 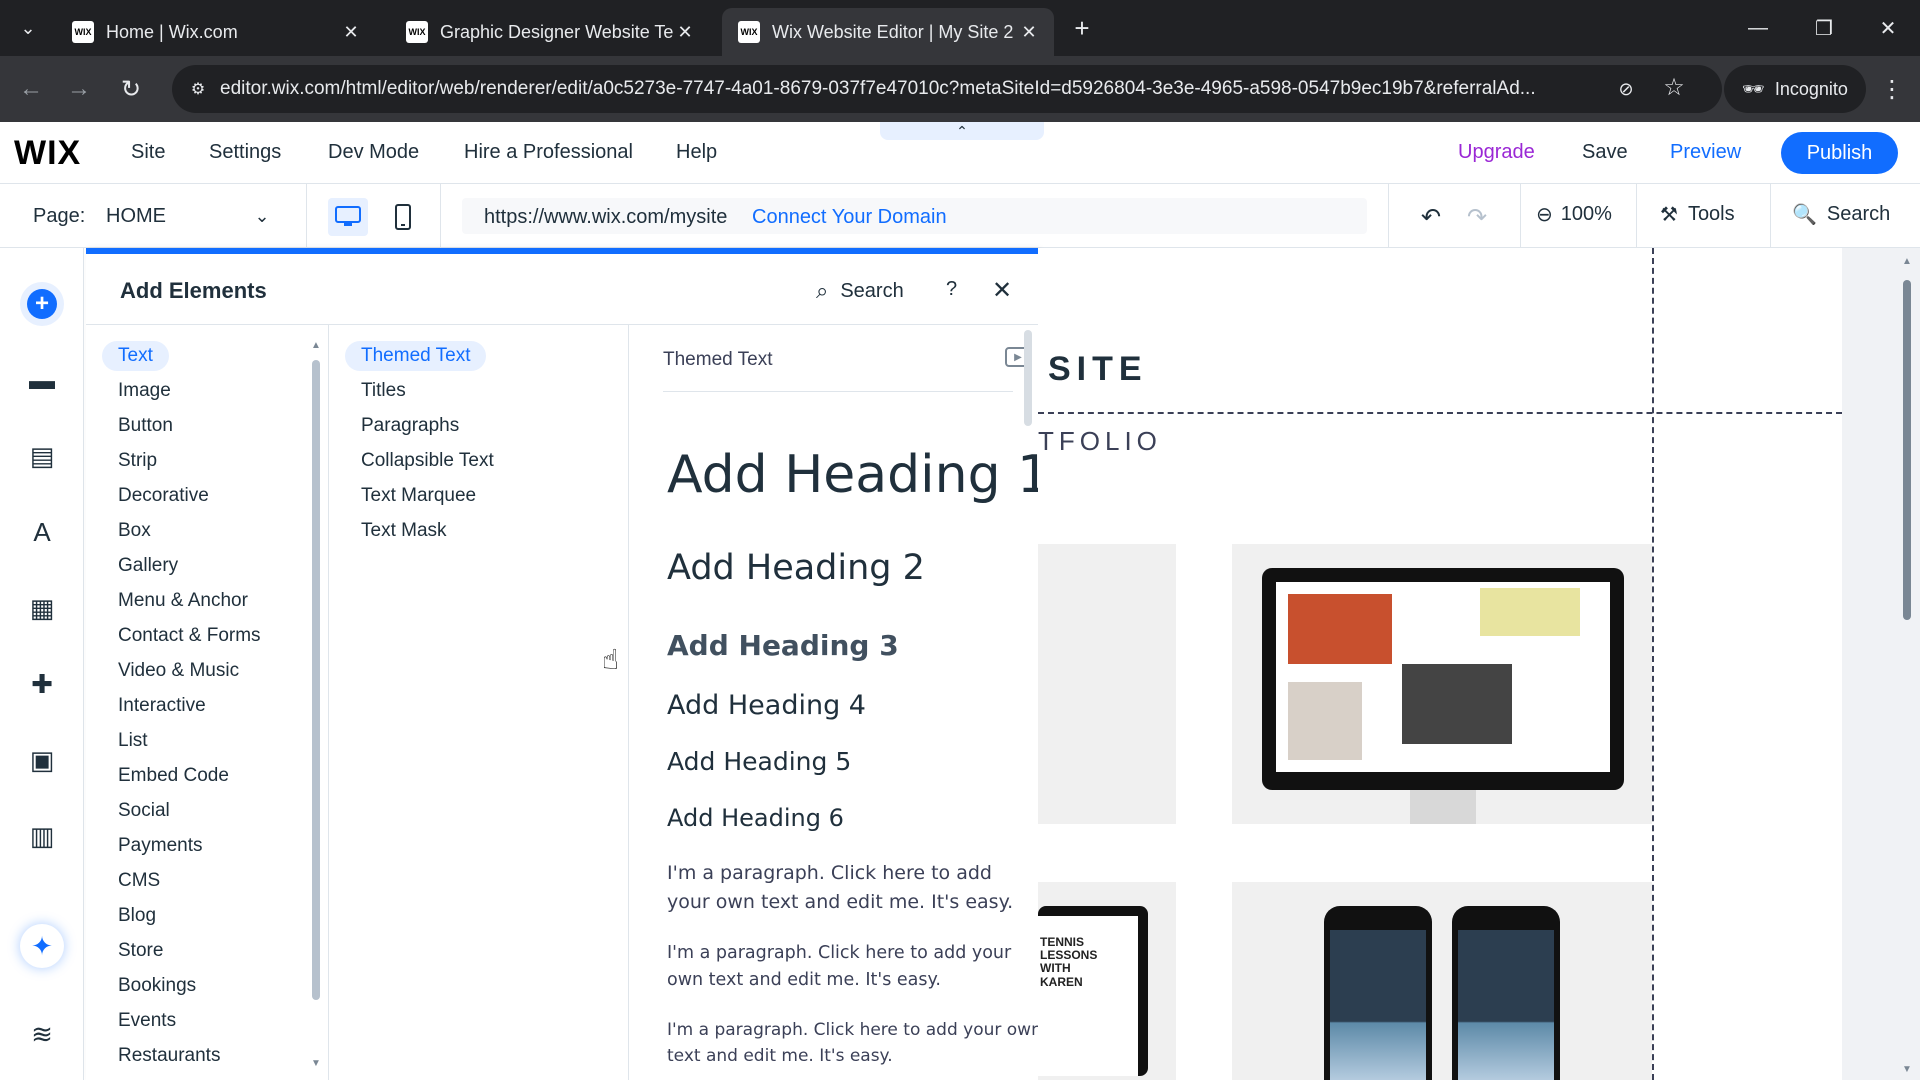 I want to click on category-blog: Blog, so click(x=137, y=916).